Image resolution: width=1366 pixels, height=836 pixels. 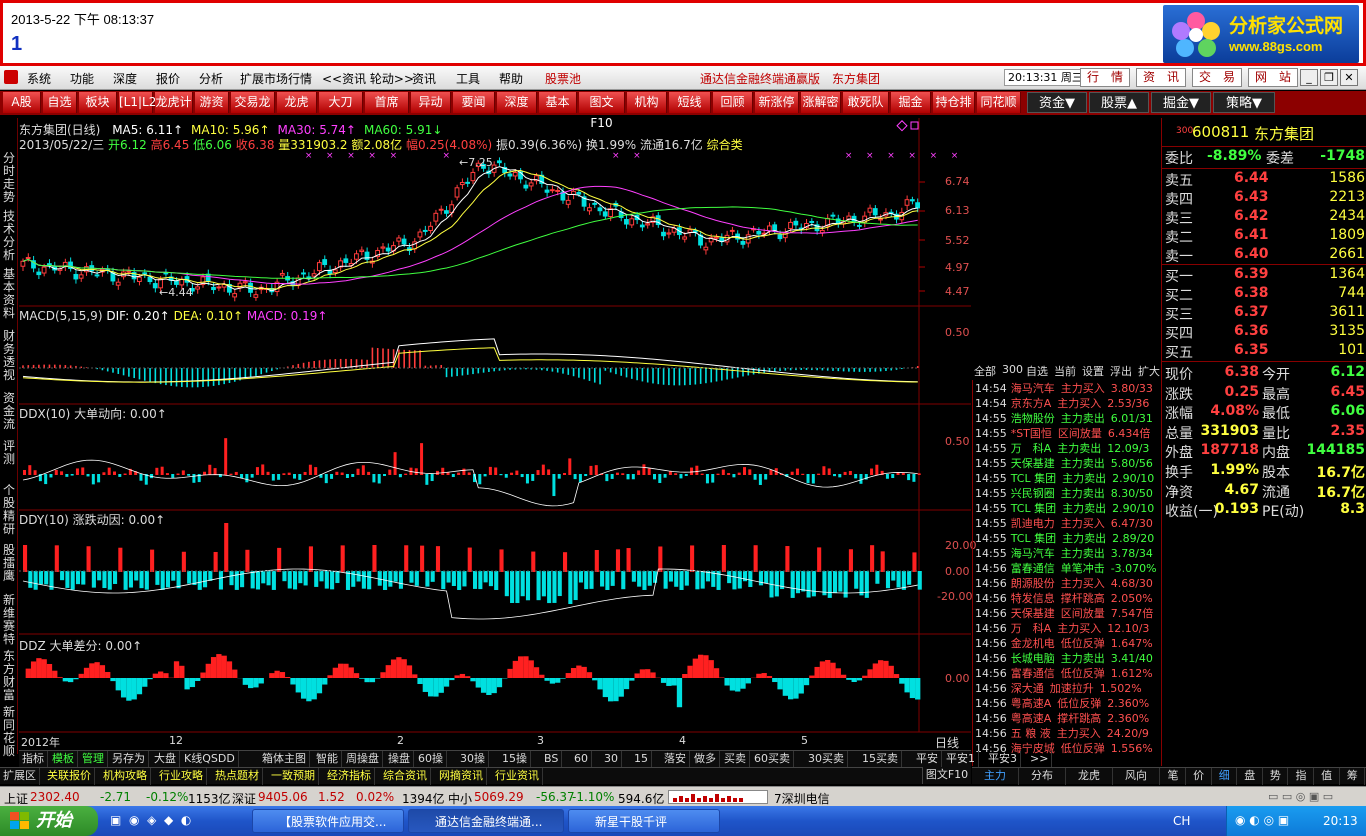 I want to click on language-indicator: CH, so click(x=1181, y=821).